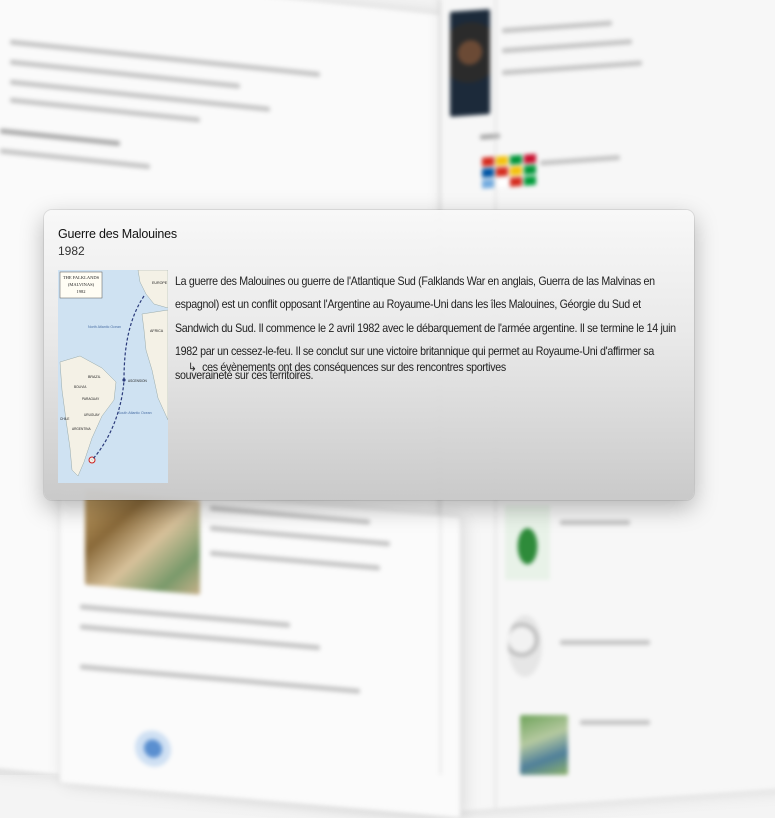  Describe the element at coordinates (192, 367) in the screenshot. I see `return-arrow-icon: ↳` at that location.